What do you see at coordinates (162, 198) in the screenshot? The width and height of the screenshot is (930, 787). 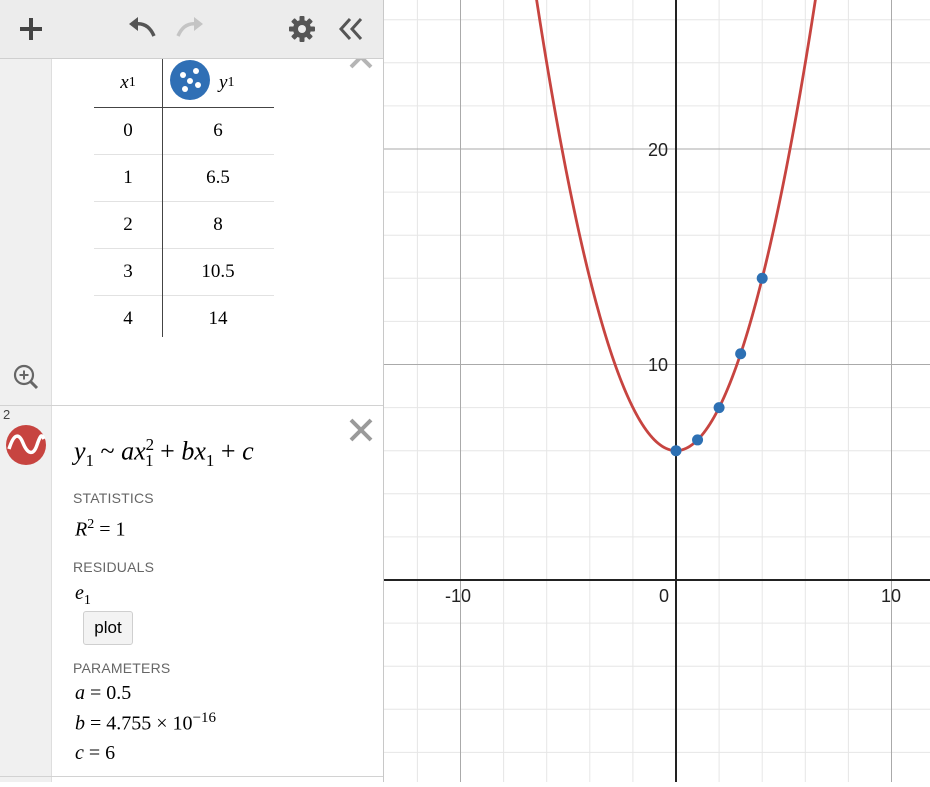 I see `table-column-divider` at bounding box center [162, 198].